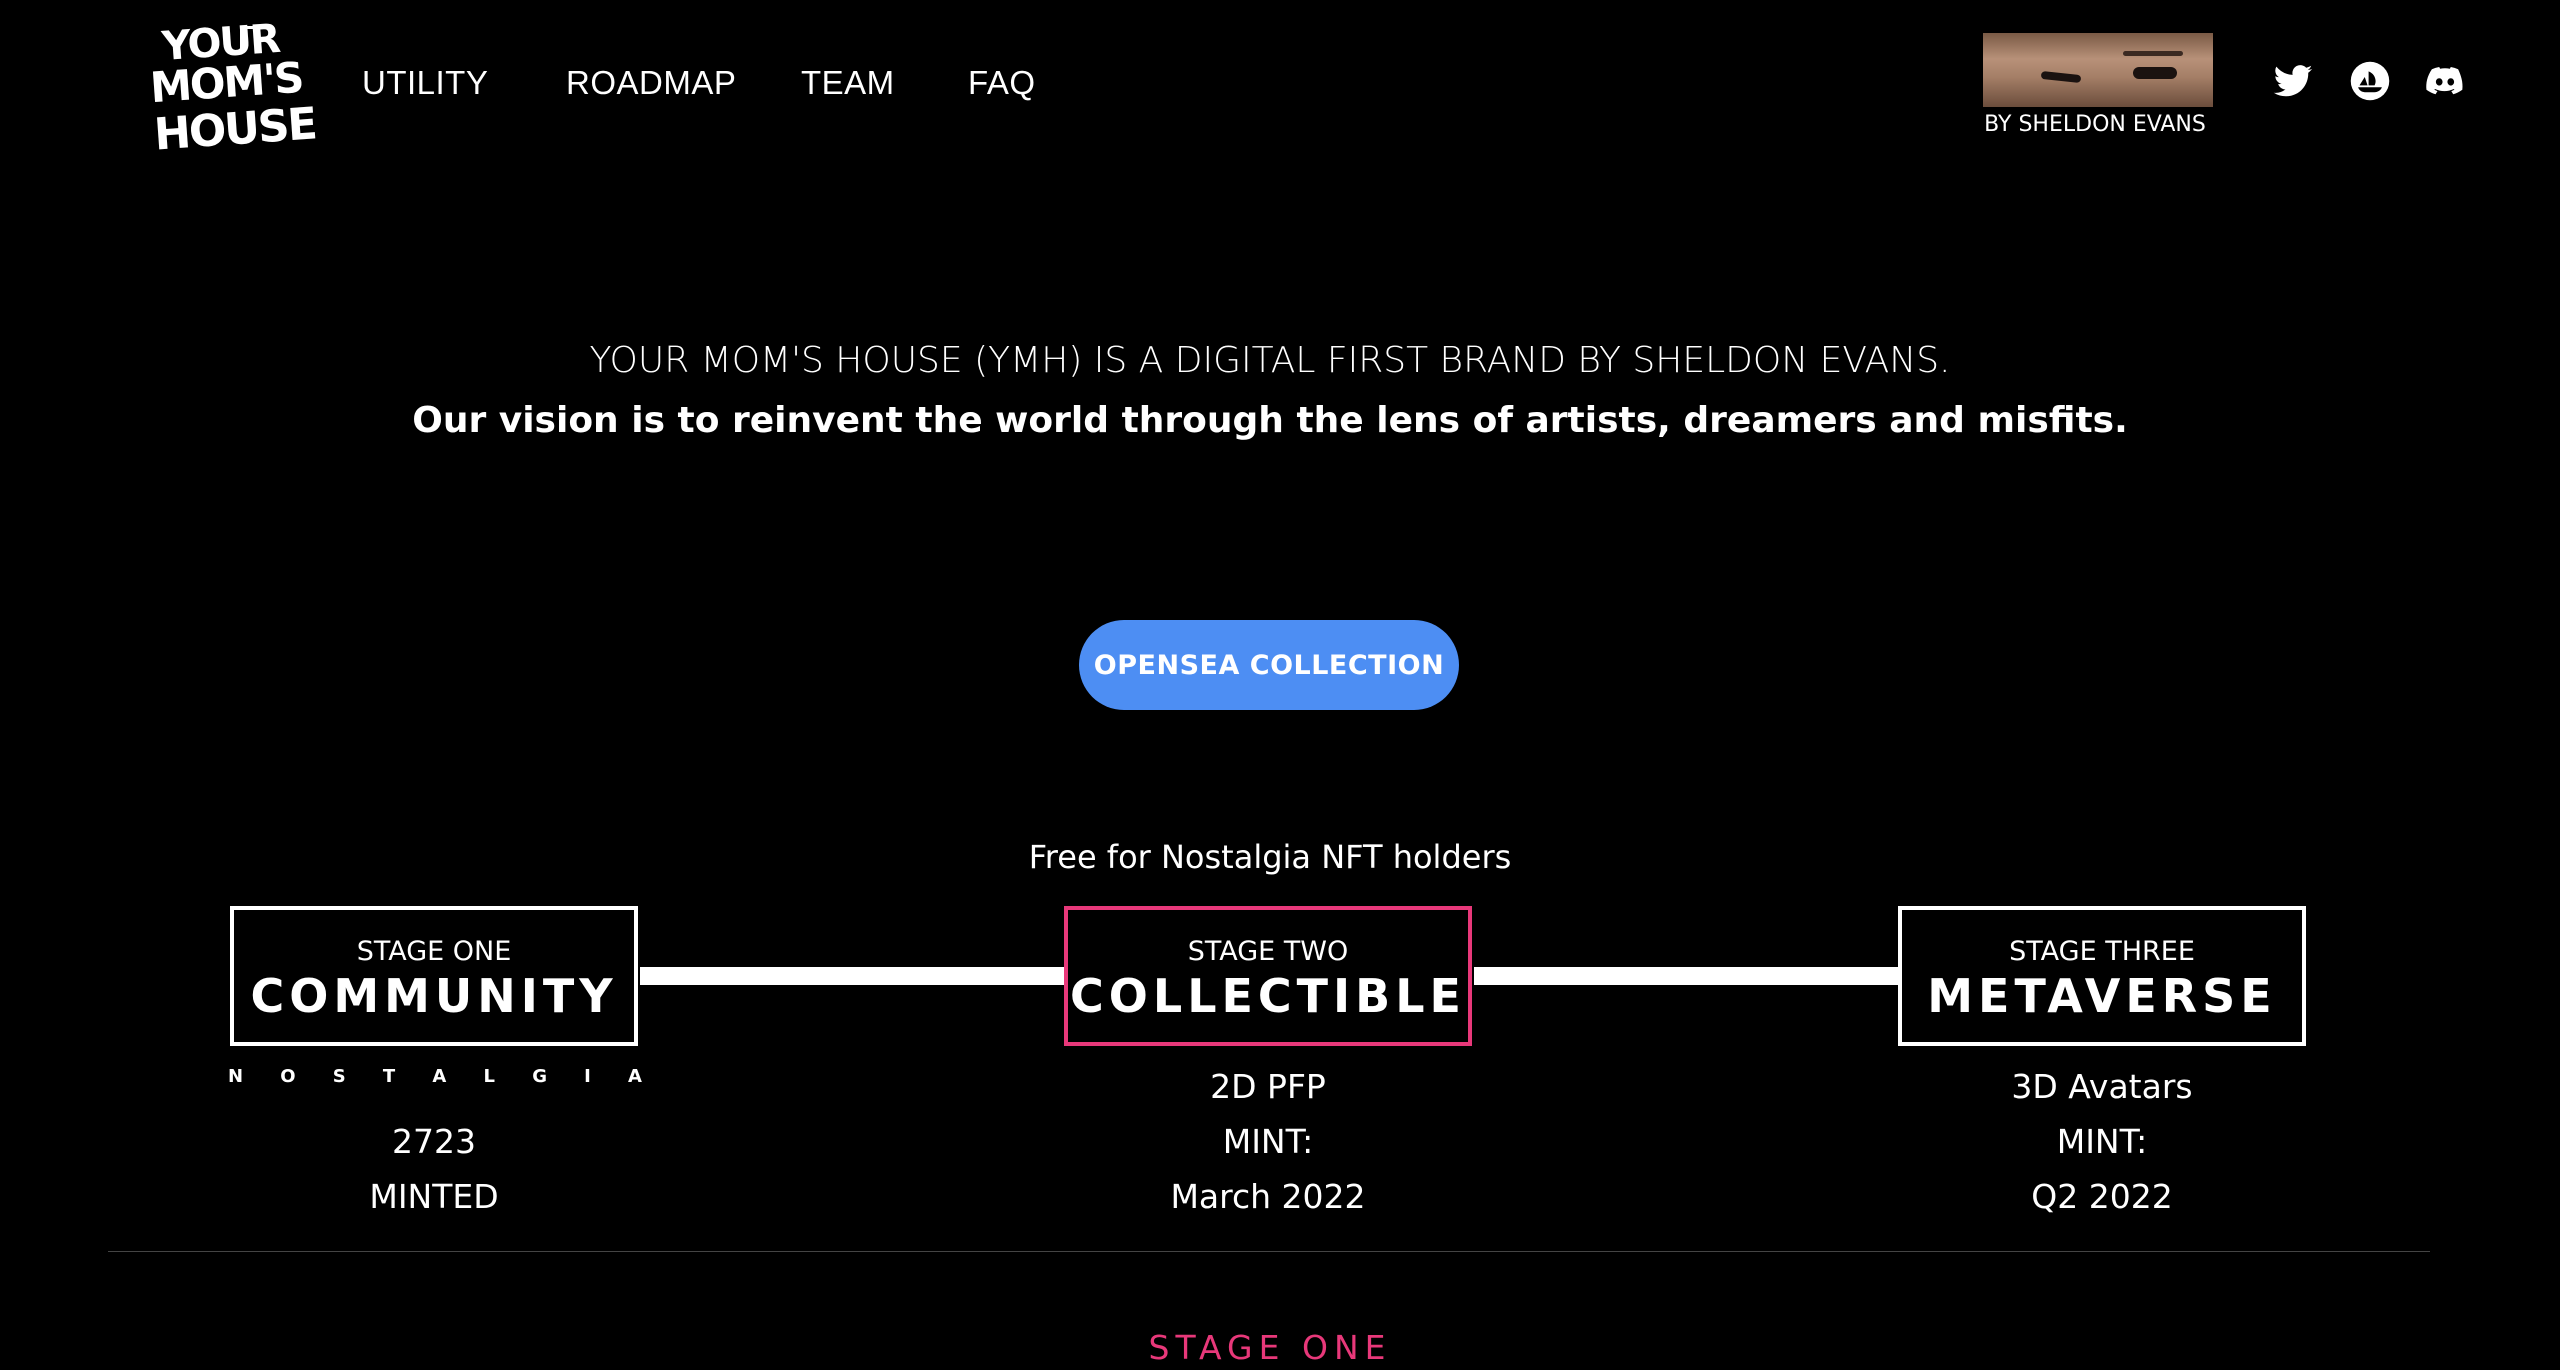 This screenshot has height=1370, width=2560. I want to click on stage-one-info: 2723 MINTED, so click(434, 1169).